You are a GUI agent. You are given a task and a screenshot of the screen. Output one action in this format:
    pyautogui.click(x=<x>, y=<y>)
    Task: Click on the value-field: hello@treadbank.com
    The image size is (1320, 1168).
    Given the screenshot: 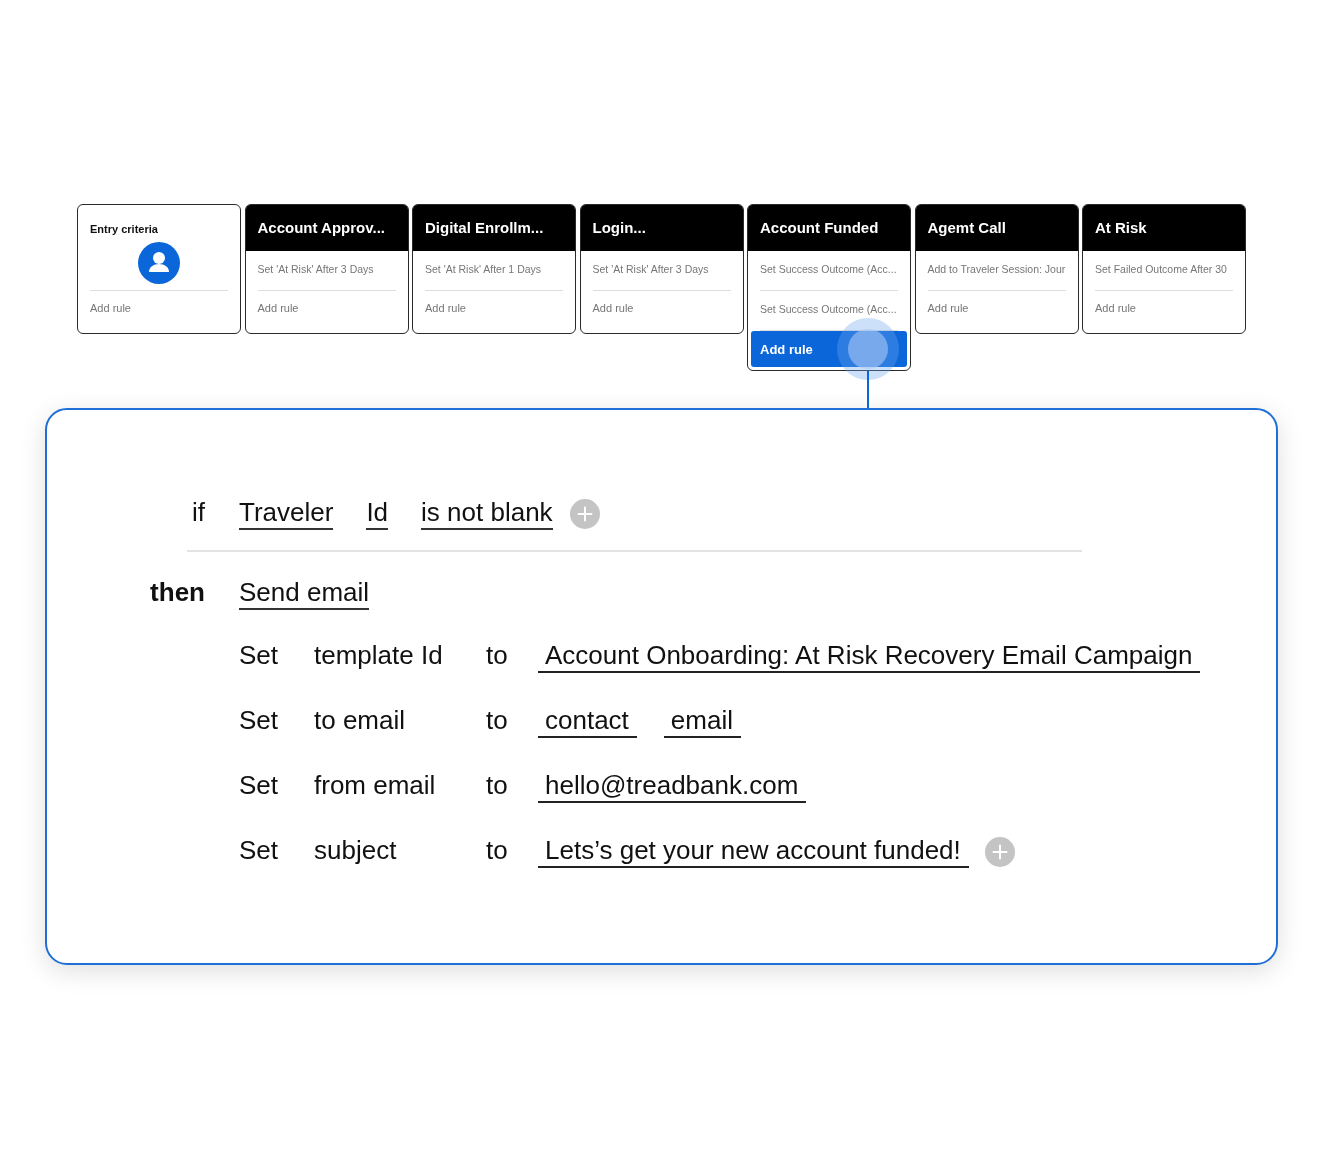 What is the action you would take?
    pyautogui.click(x=672, y=786)
    